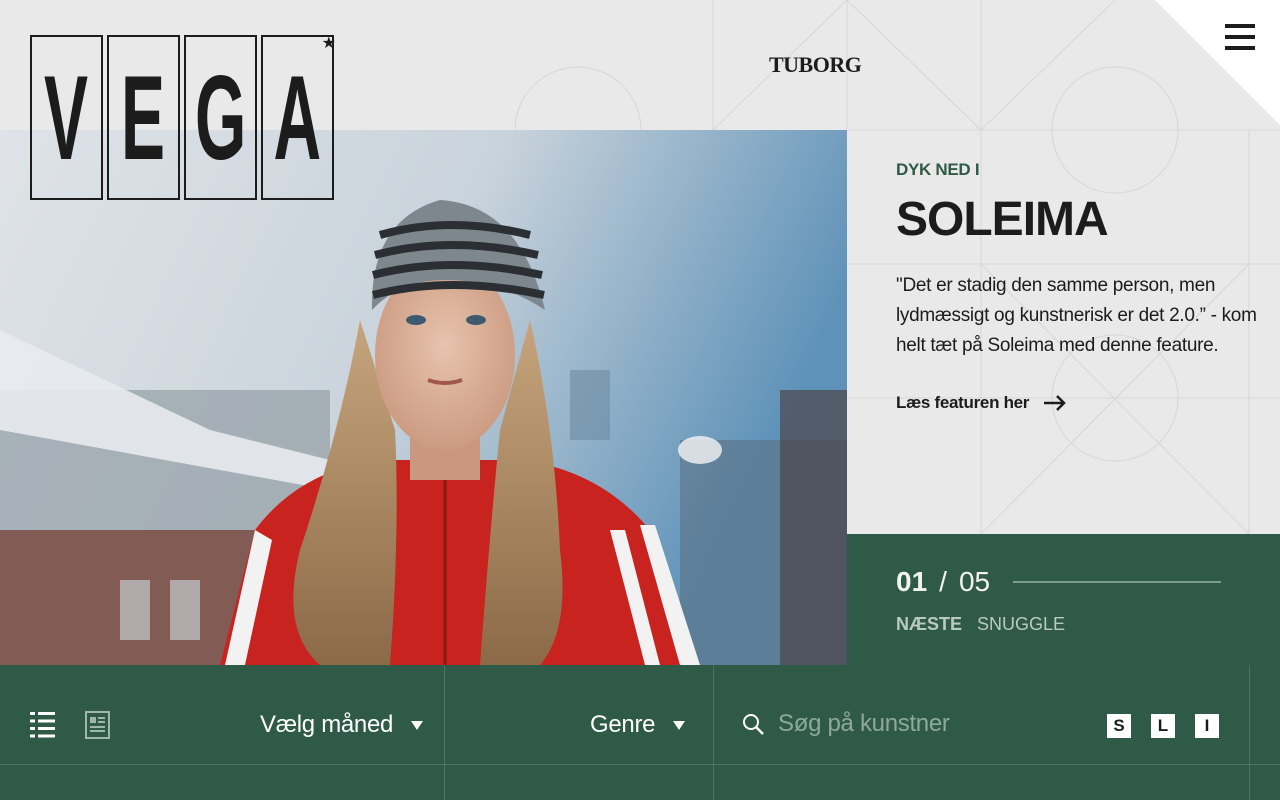  I want to click on size-filter-l: L, so click(1163, 726).